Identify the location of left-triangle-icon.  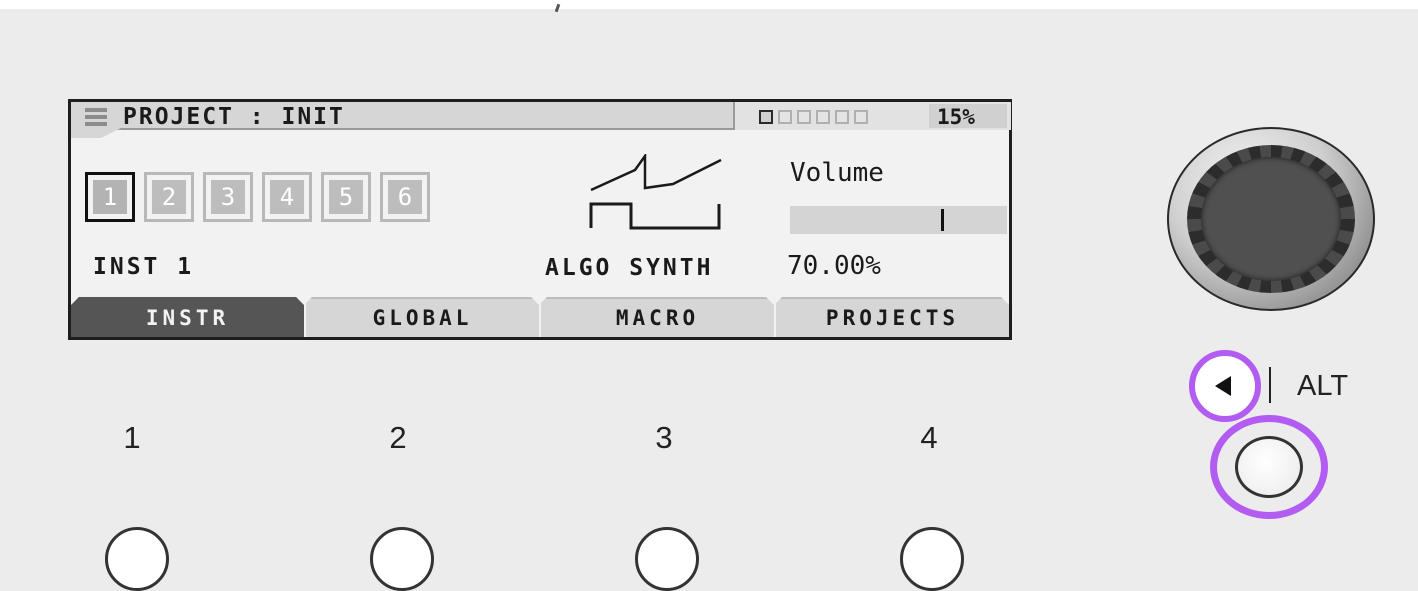
(1223, 386).